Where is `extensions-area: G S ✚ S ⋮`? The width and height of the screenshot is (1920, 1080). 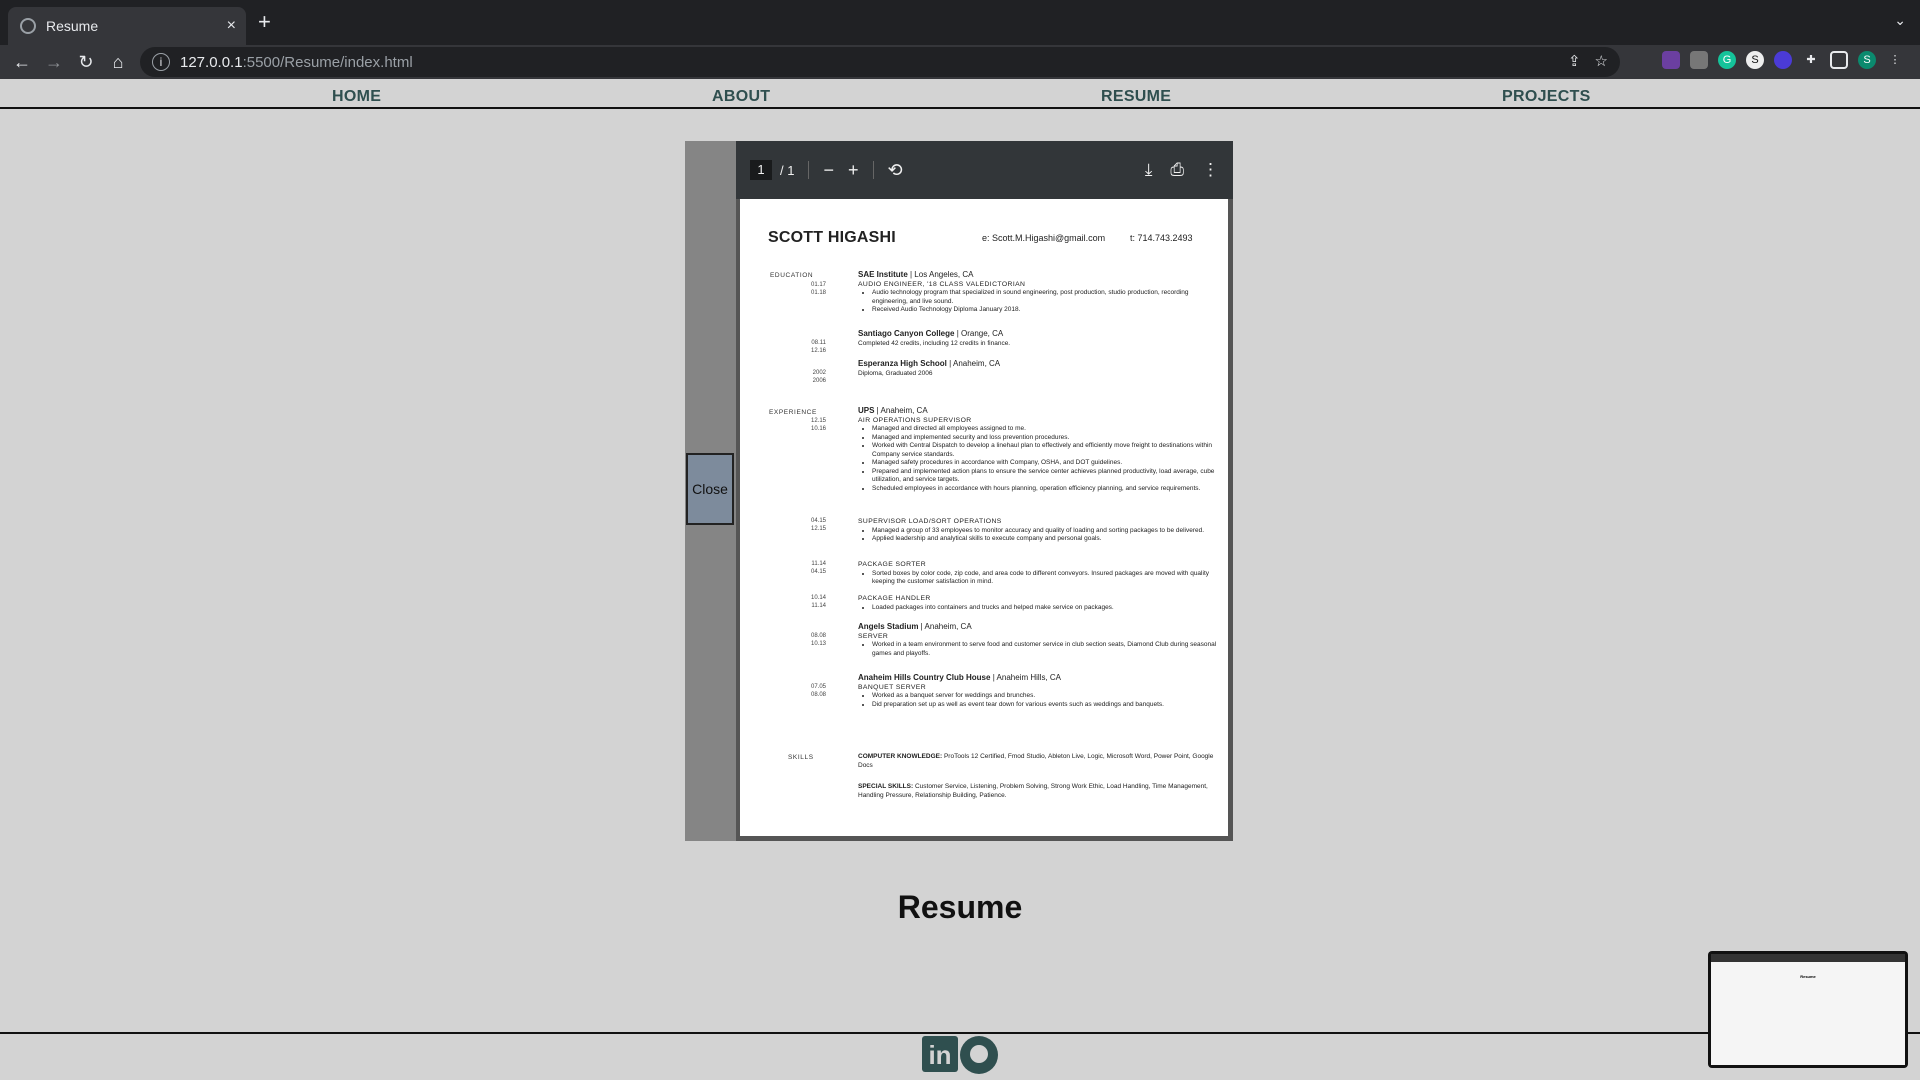 extensions-area: G S ✚ S ⋮ is located at coordinates (1783, 60).